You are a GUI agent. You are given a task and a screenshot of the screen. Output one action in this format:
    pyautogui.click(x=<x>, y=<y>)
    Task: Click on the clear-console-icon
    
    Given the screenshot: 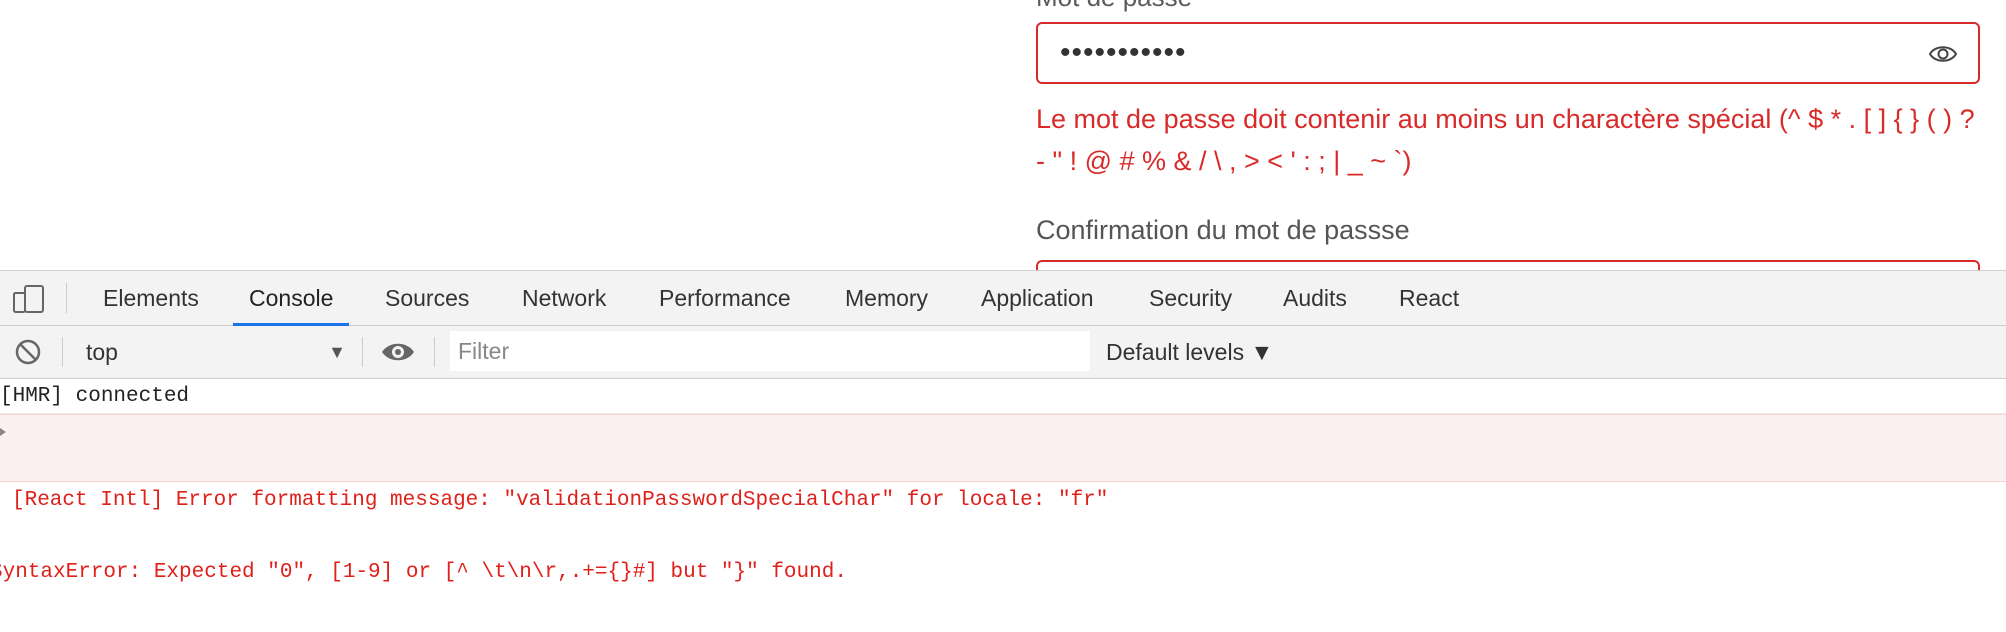 What is the action you would take?
    pyautogui.click(x=28, y=352)
    